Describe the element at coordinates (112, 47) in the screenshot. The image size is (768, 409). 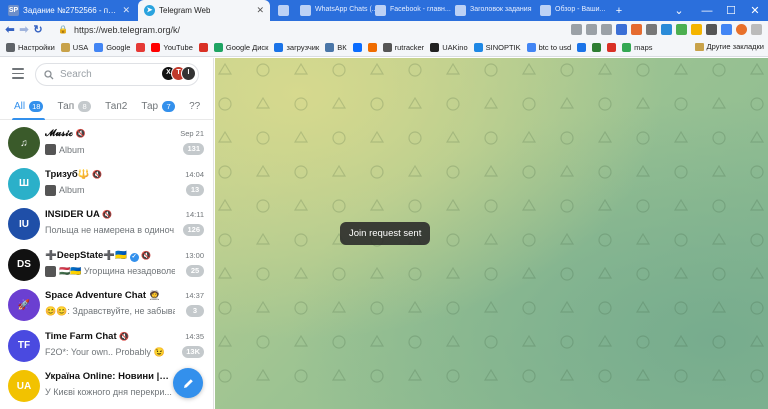
I see `bookmark-item: Google` at that location.